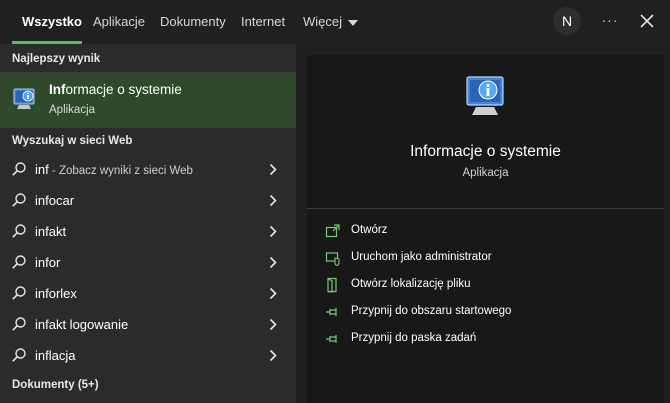 Image resolution: width=670 pixels, height=403 pixels. What do you see at coordinates (148, 231) in the screenshot?
I see `web-result-item: infakt` at bounding box center [148, 231].